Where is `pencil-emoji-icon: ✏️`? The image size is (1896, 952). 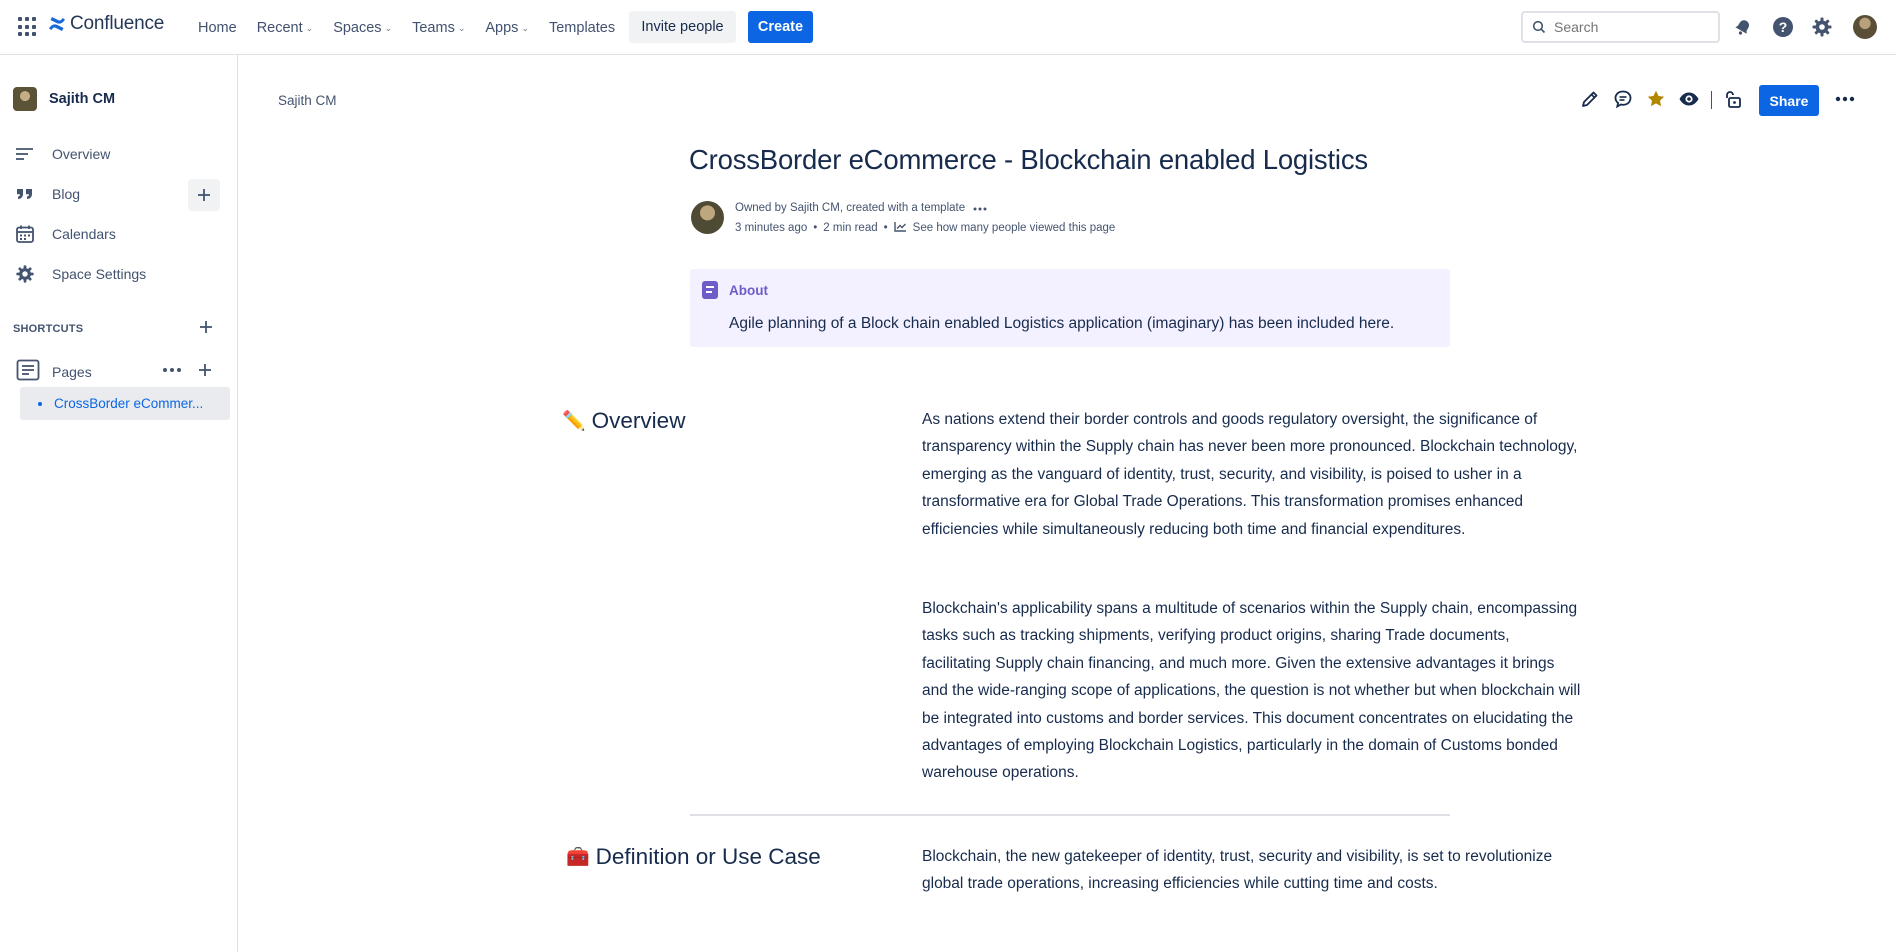
pencil-emoji-icon: ✏️ is located at coordinates (574, 421).